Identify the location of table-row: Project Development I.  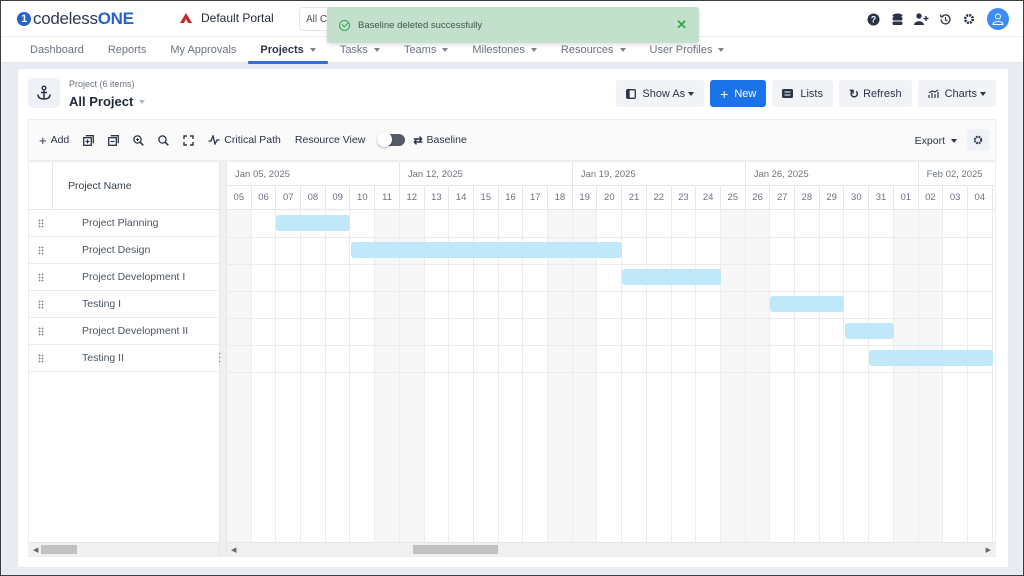
(124, 277).